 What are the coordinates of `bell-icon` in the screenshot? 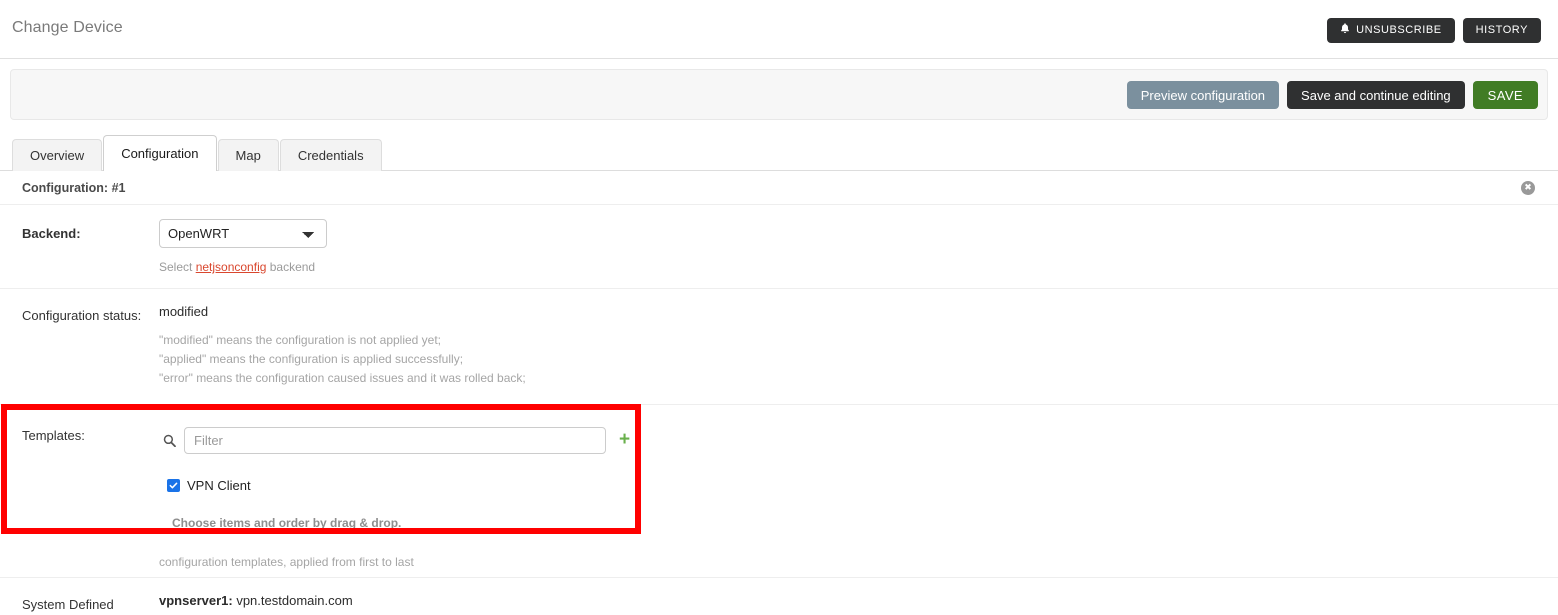 It's located at (1345, 30).